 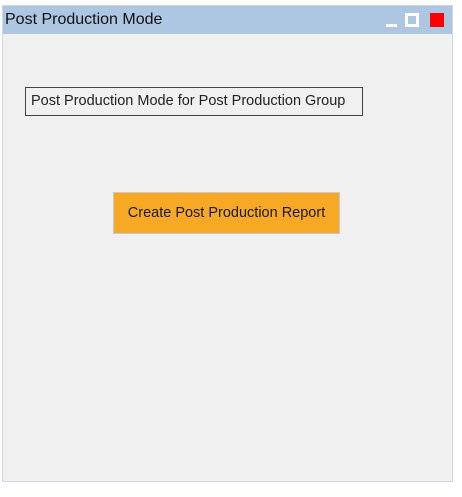 I want to click on close-icon, so click(x=437, y=20).